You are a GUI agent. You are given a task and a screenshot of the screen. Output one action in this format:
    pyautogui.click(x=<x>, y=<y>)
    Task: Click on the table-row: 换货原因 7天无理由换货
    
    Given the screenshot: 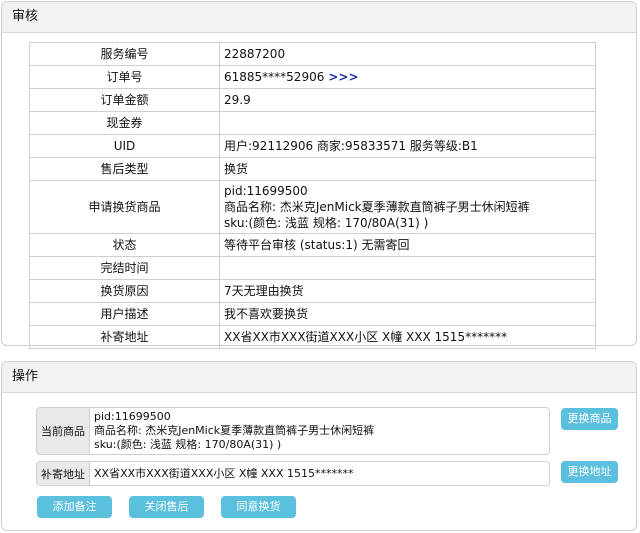 What is the action you would take?
    pyautogui.click(x=312, y=291)
    